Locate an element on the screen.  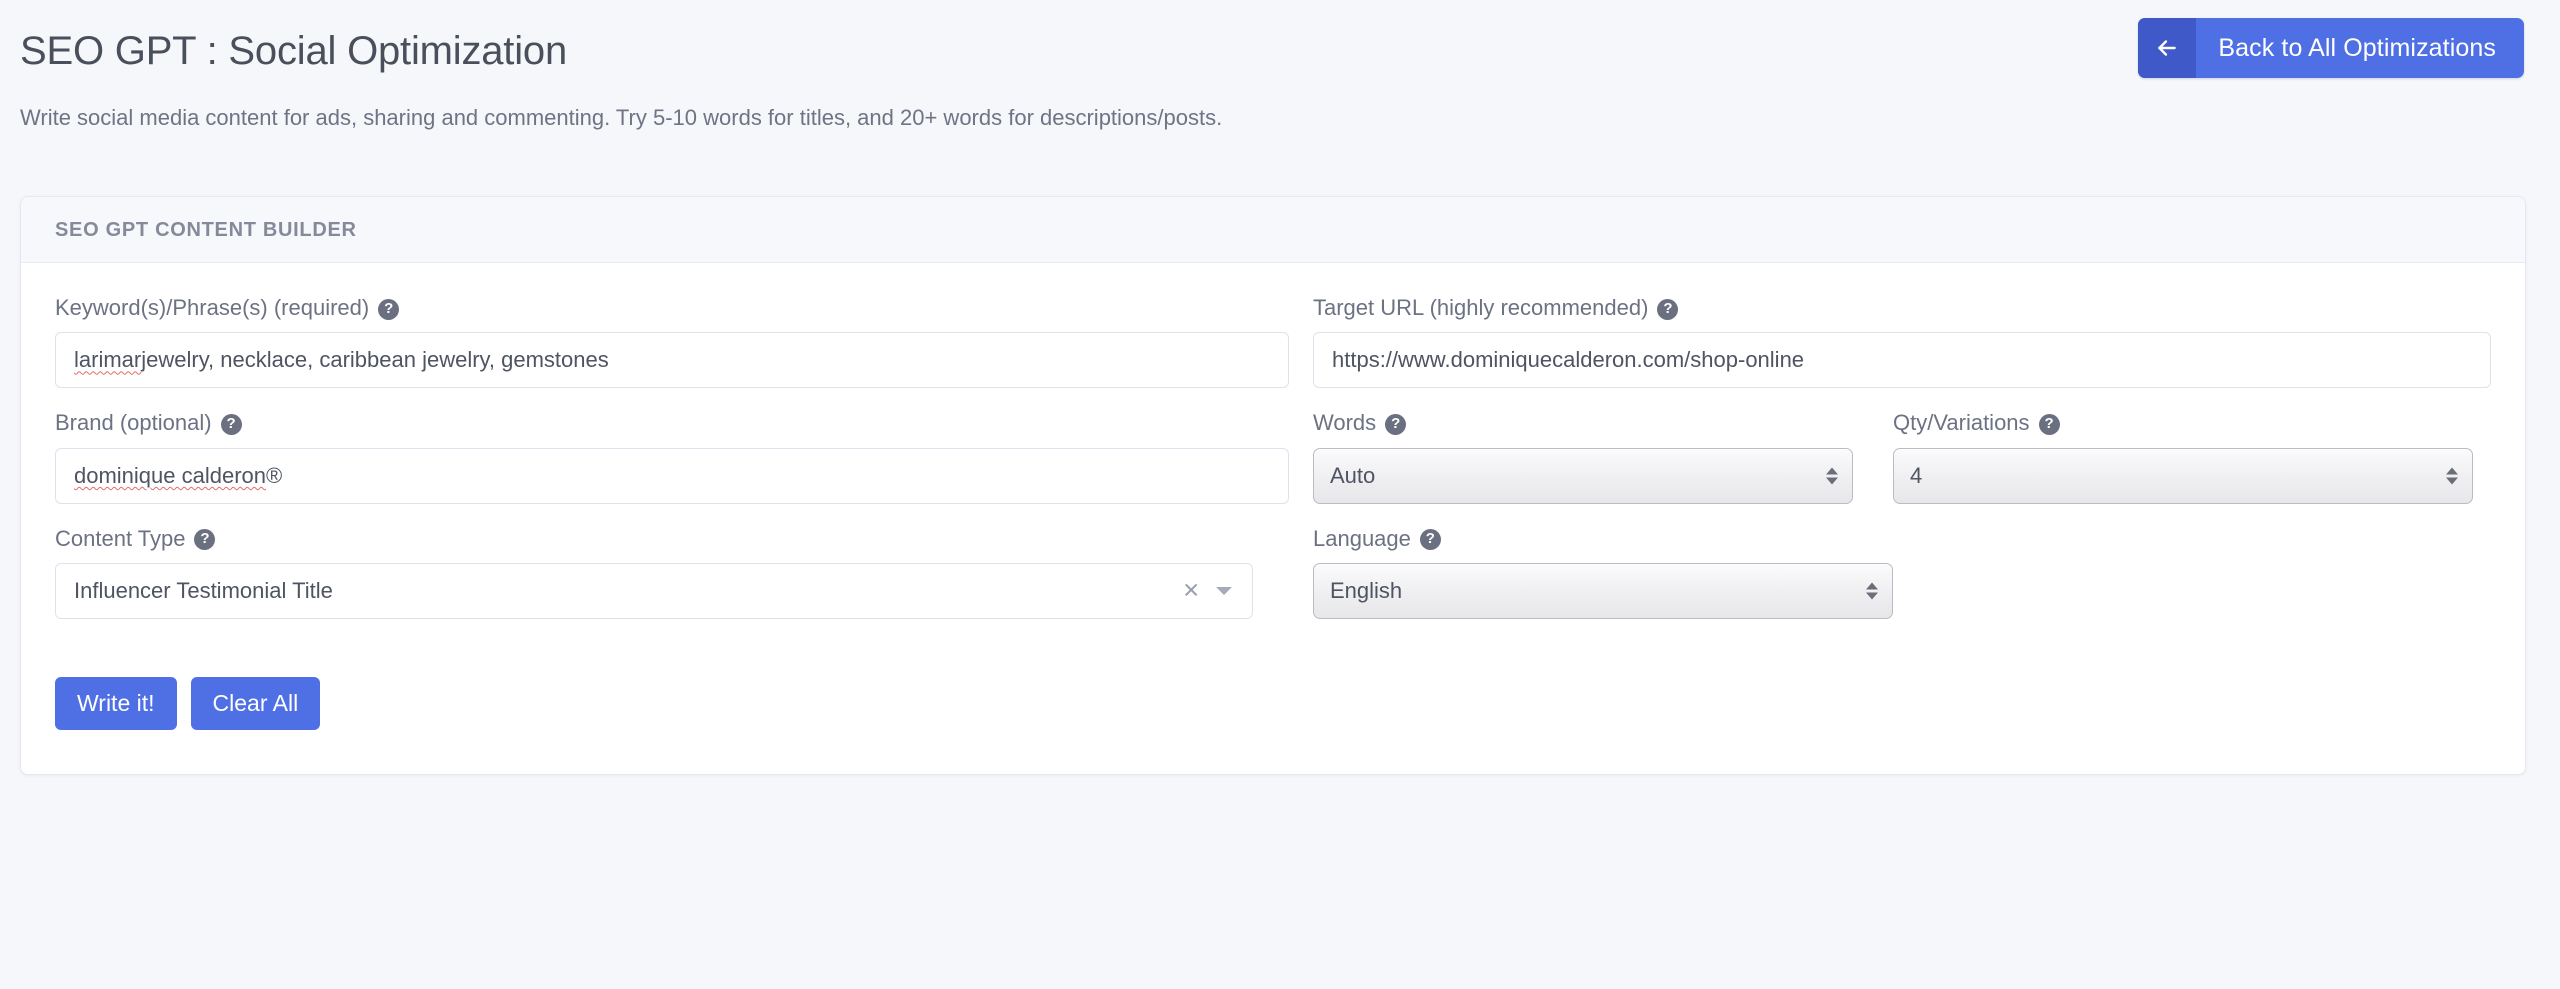
target-url-field: Target URL (highly recommended) ? is located at coordinates (1902, 342).